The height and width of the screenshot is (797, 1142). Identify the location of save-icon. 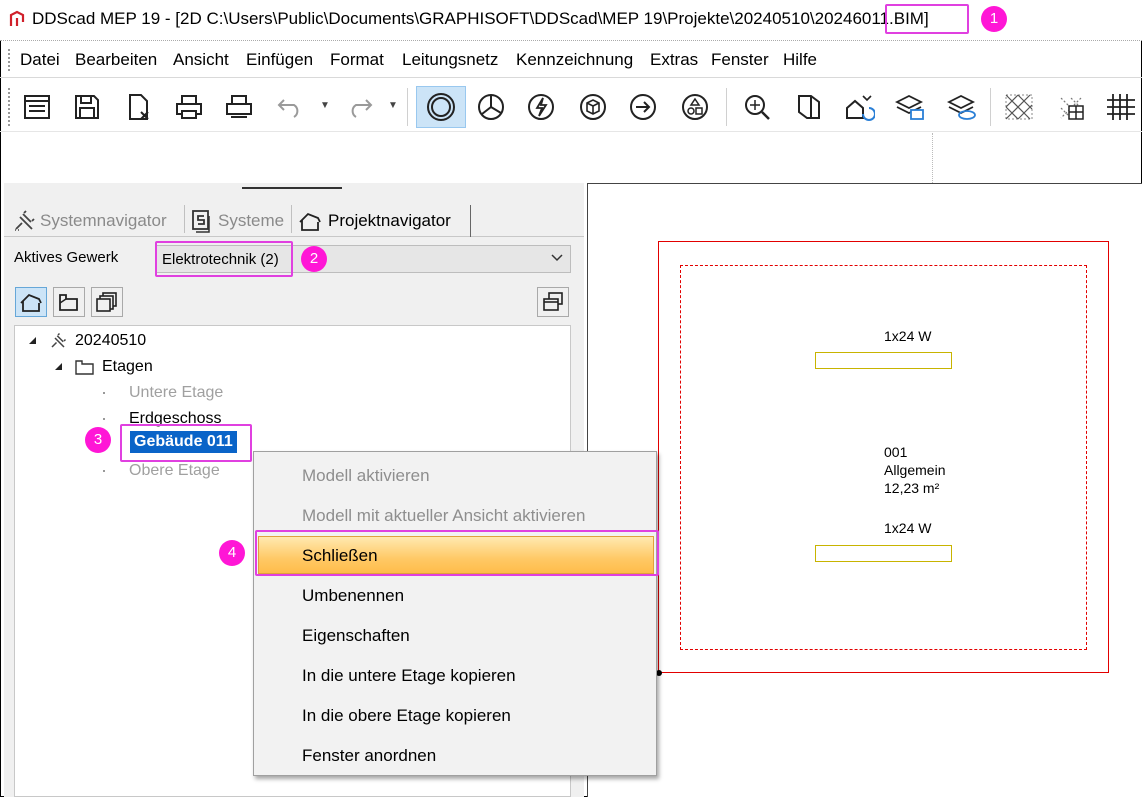
(87, 107).